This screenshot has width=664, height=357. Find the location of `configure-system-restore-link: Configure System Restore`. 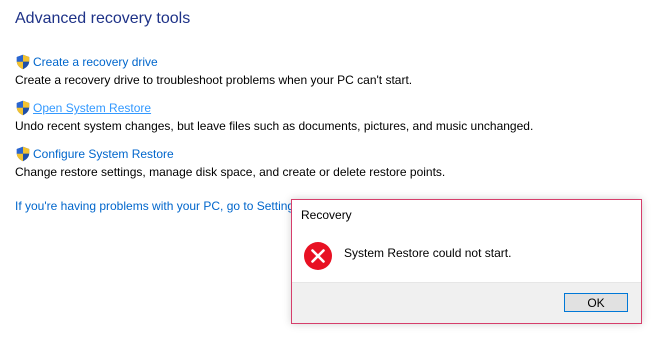

configure-system-restore-link: Configure System Restore is located at coordinates (103, 154).